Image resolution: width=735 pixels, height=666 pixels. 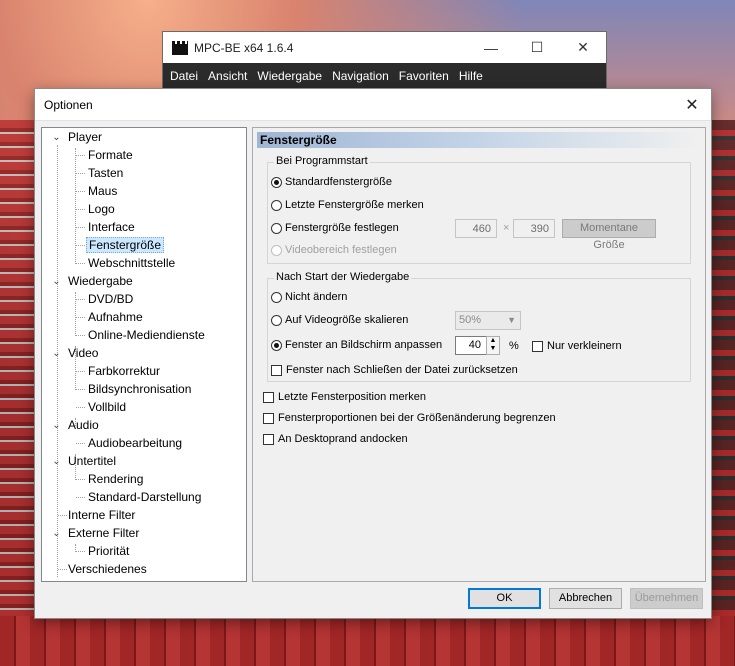 I want to click on width-field: 460, so click(x=476, y=228).